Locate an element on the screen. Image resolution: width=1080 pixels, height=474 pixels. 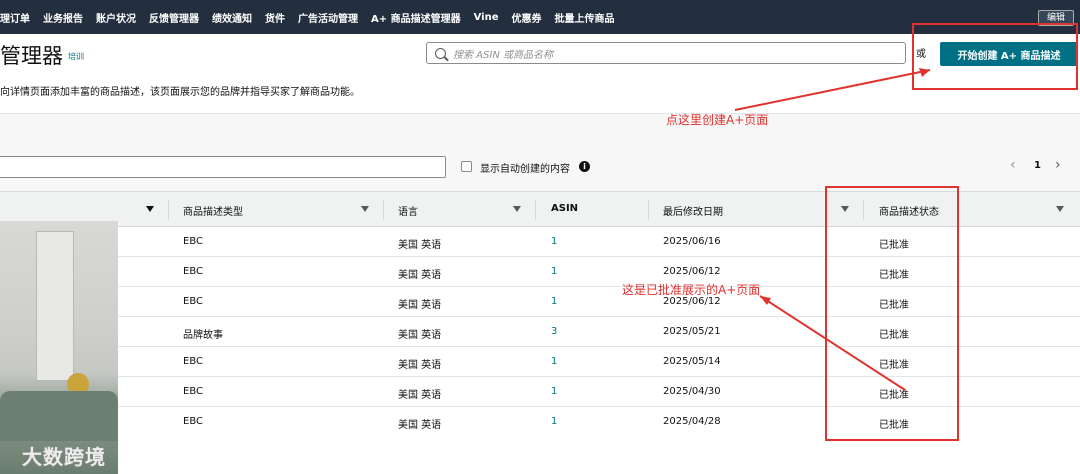
watermark-text: 大数跨境 is located at coordinates (64, 457).